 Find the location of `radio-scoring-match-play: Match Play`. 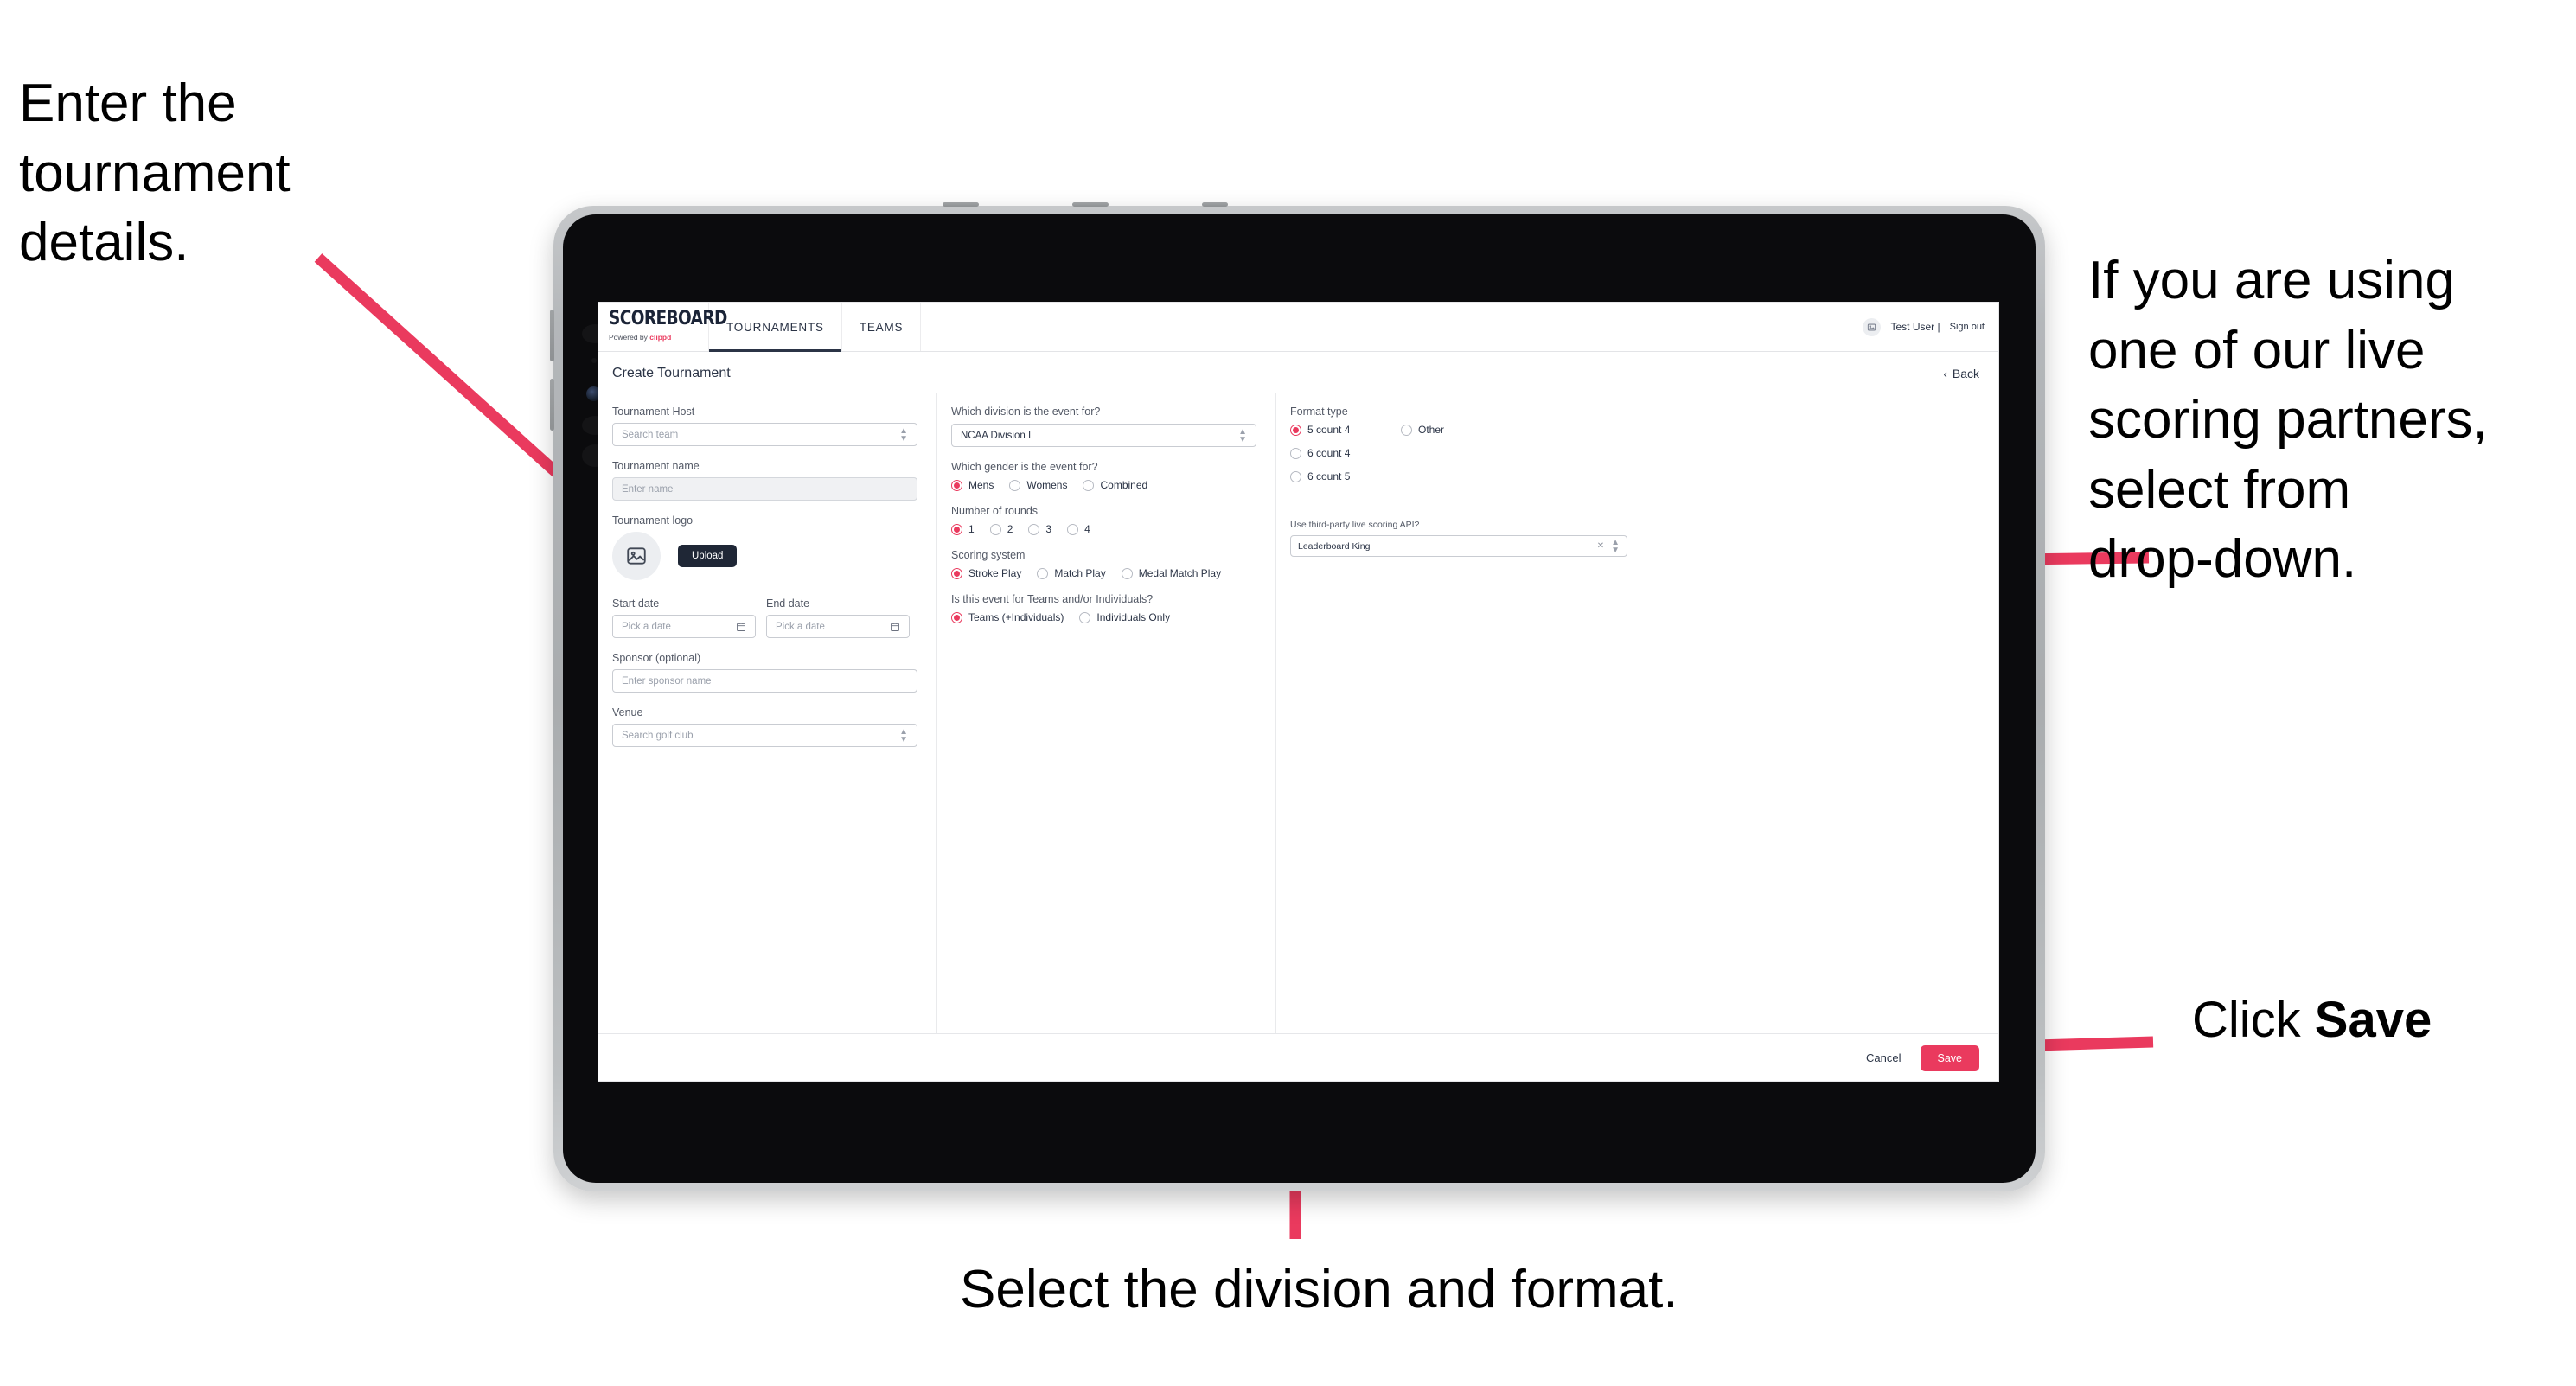

radio-scoring-match-play: Match Play is located at coordinates (1072, 573).